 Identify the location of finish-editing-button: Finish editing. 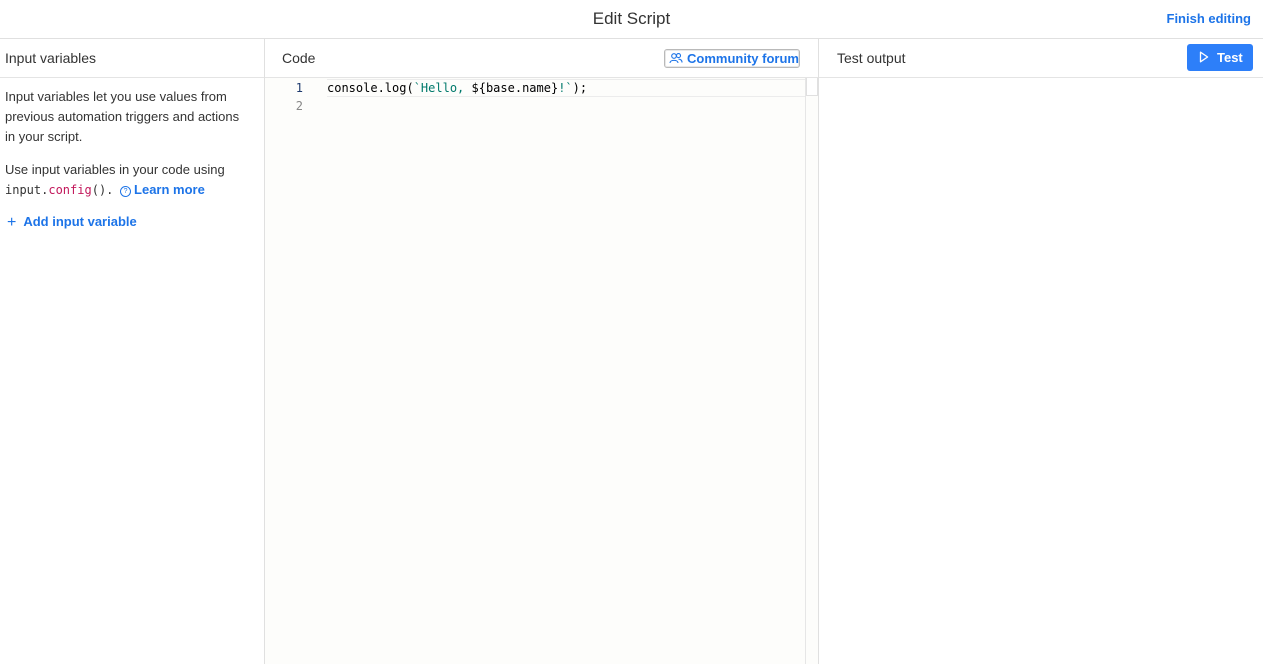
(1209, 18).